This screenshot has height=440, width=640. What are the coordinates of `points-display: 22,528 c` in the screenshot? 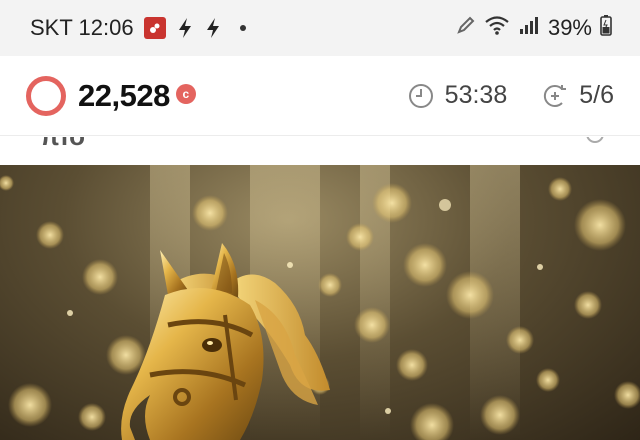 It's located at (111, 95).